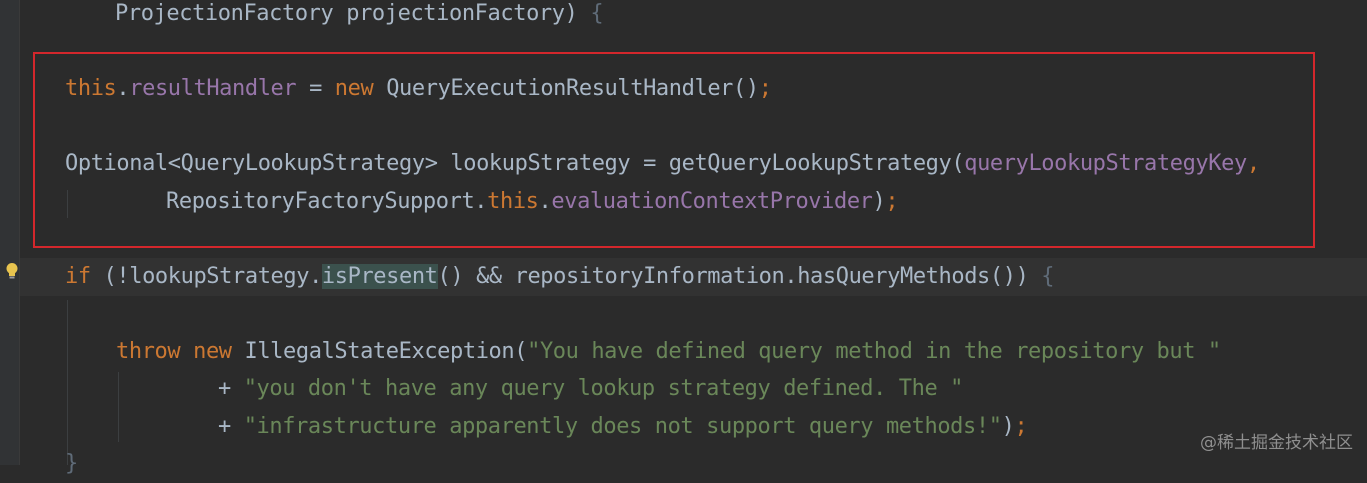  Describe the element at coordinates (78, 276) in the screenshot. I see `keyword-if: if` at that location.